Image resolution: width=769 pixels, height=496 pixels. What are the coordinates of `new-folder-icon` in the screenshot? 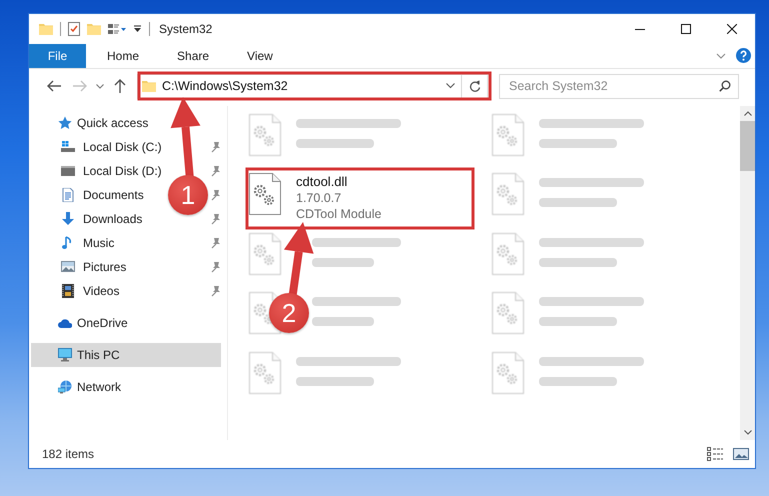 It's located at (94, 29).